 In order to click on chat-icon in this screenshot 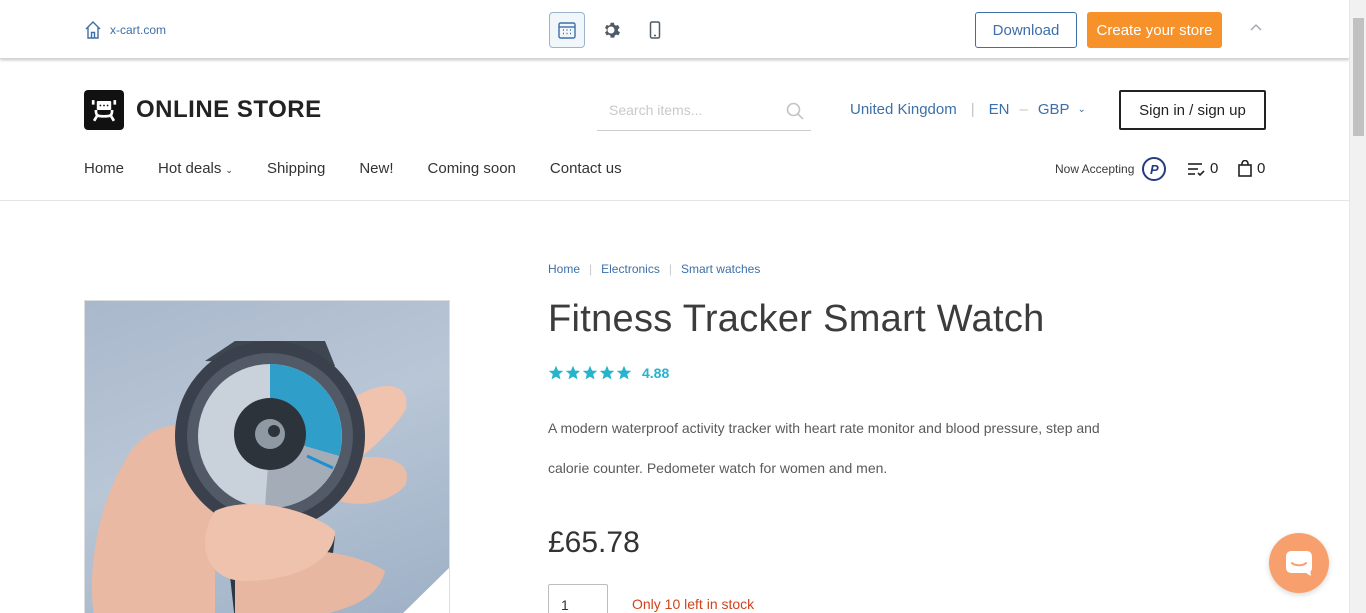, I will do `click(1299, 563)`.